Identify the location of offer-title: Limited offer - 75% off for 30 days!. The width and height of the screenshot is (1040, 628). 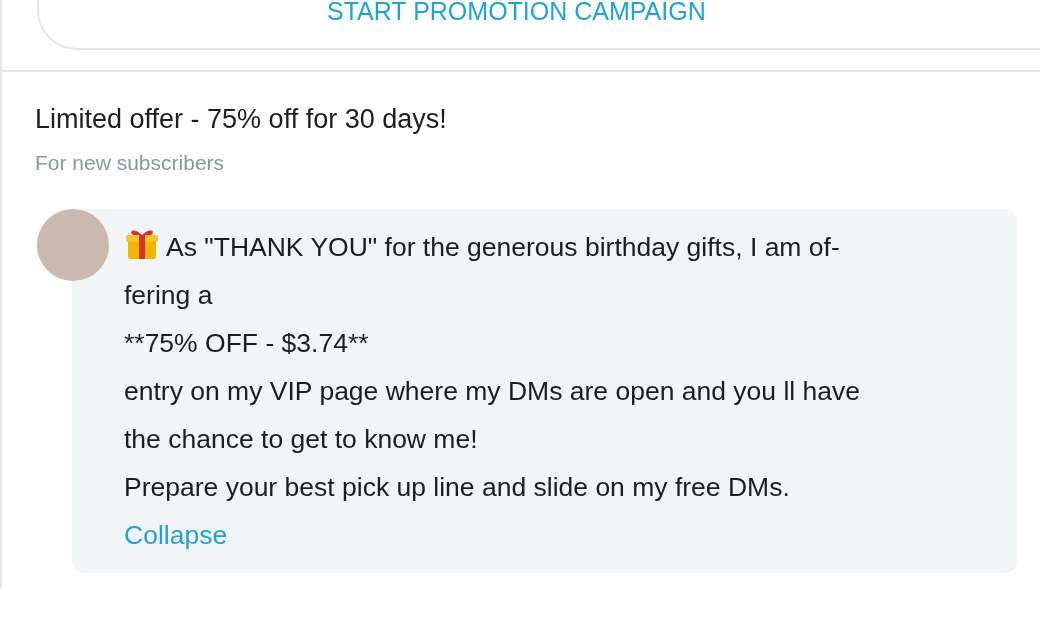
(241, 119).